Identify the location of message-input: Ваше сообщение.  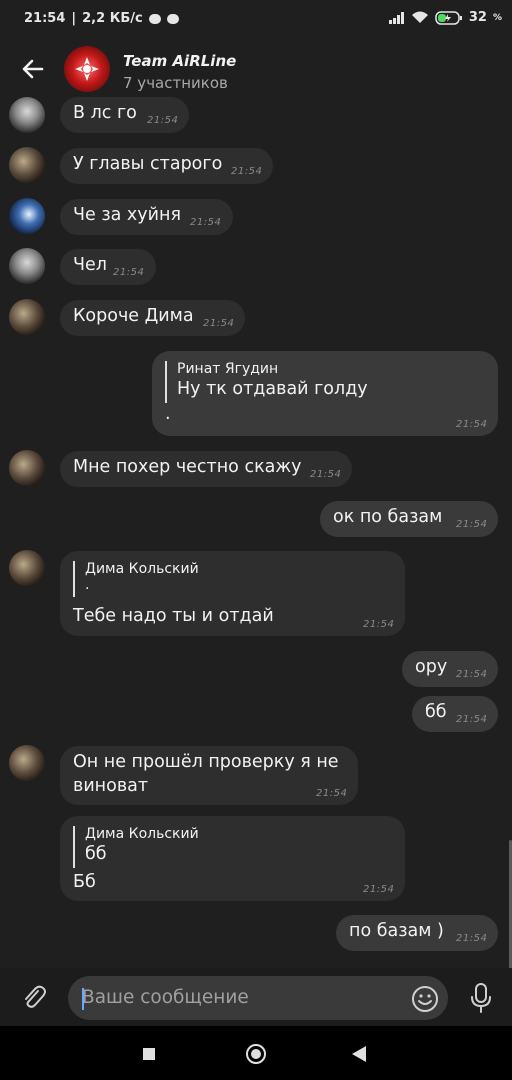
(258, 998).